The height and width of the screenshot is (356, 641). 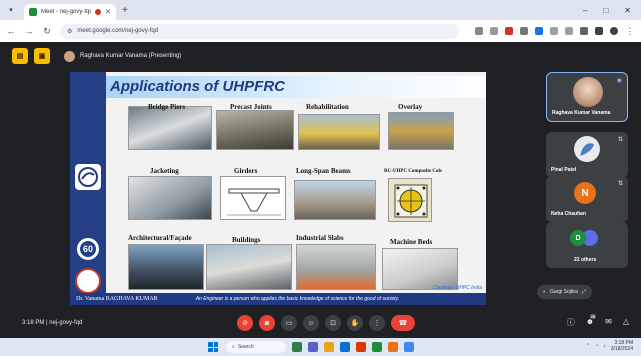 What do you see at coordinates (259, 31) in the screenshot?
I see `address-bar: ⚙ meet.google.com/nej-govy-fqd` at bounding box center [259, 31].